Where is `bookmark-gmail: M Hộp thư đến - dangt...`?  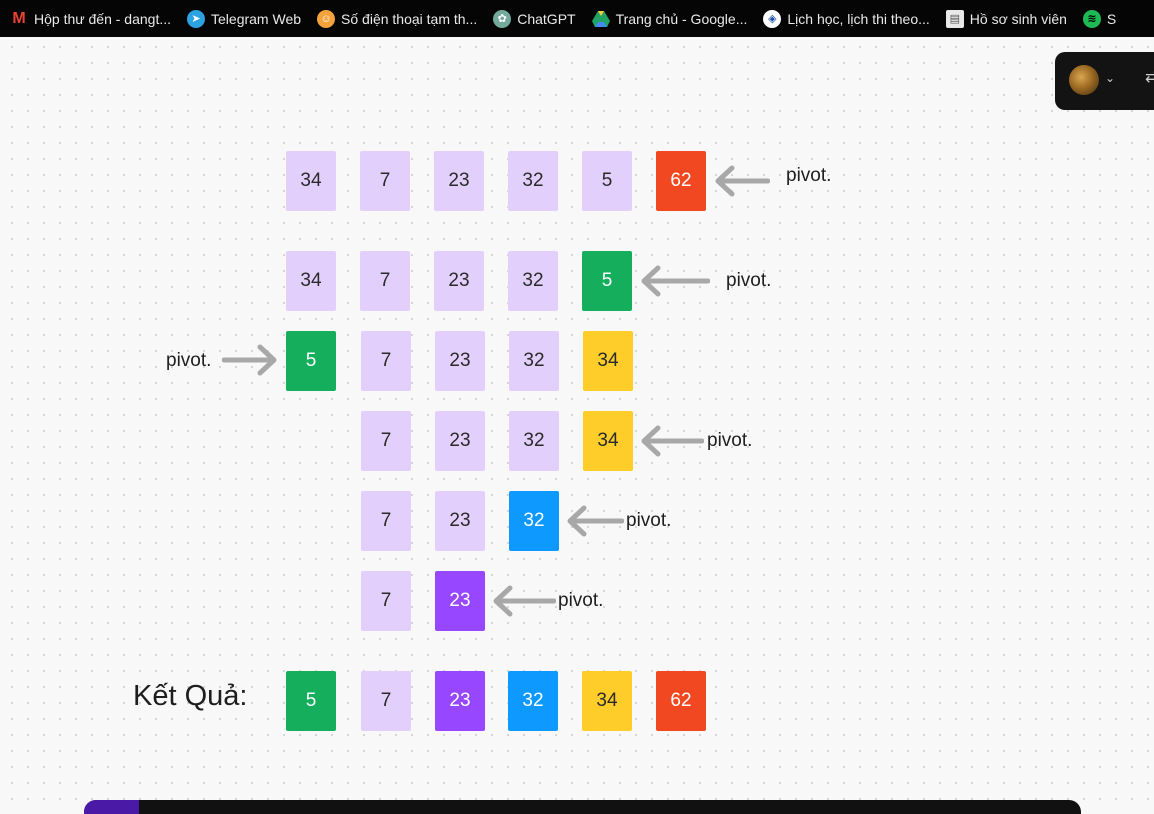 bookmark-gmail: M Hộp thư đến - dangt... is located at coordinates (90, 18).